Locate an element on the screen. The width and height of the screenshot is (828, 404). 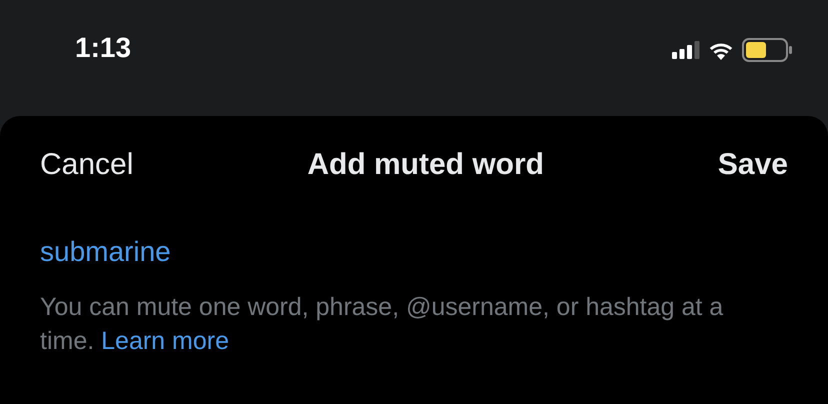
signal-icon is located at coordinates (686, 50).